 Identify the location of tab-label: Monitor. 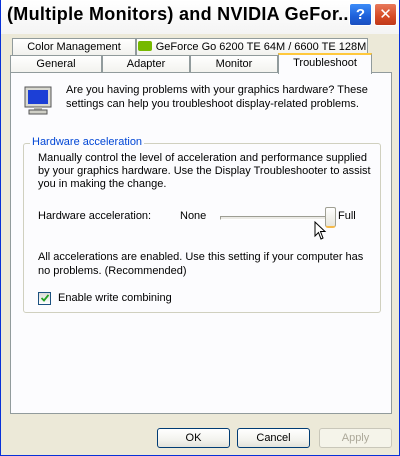
(234, 64).